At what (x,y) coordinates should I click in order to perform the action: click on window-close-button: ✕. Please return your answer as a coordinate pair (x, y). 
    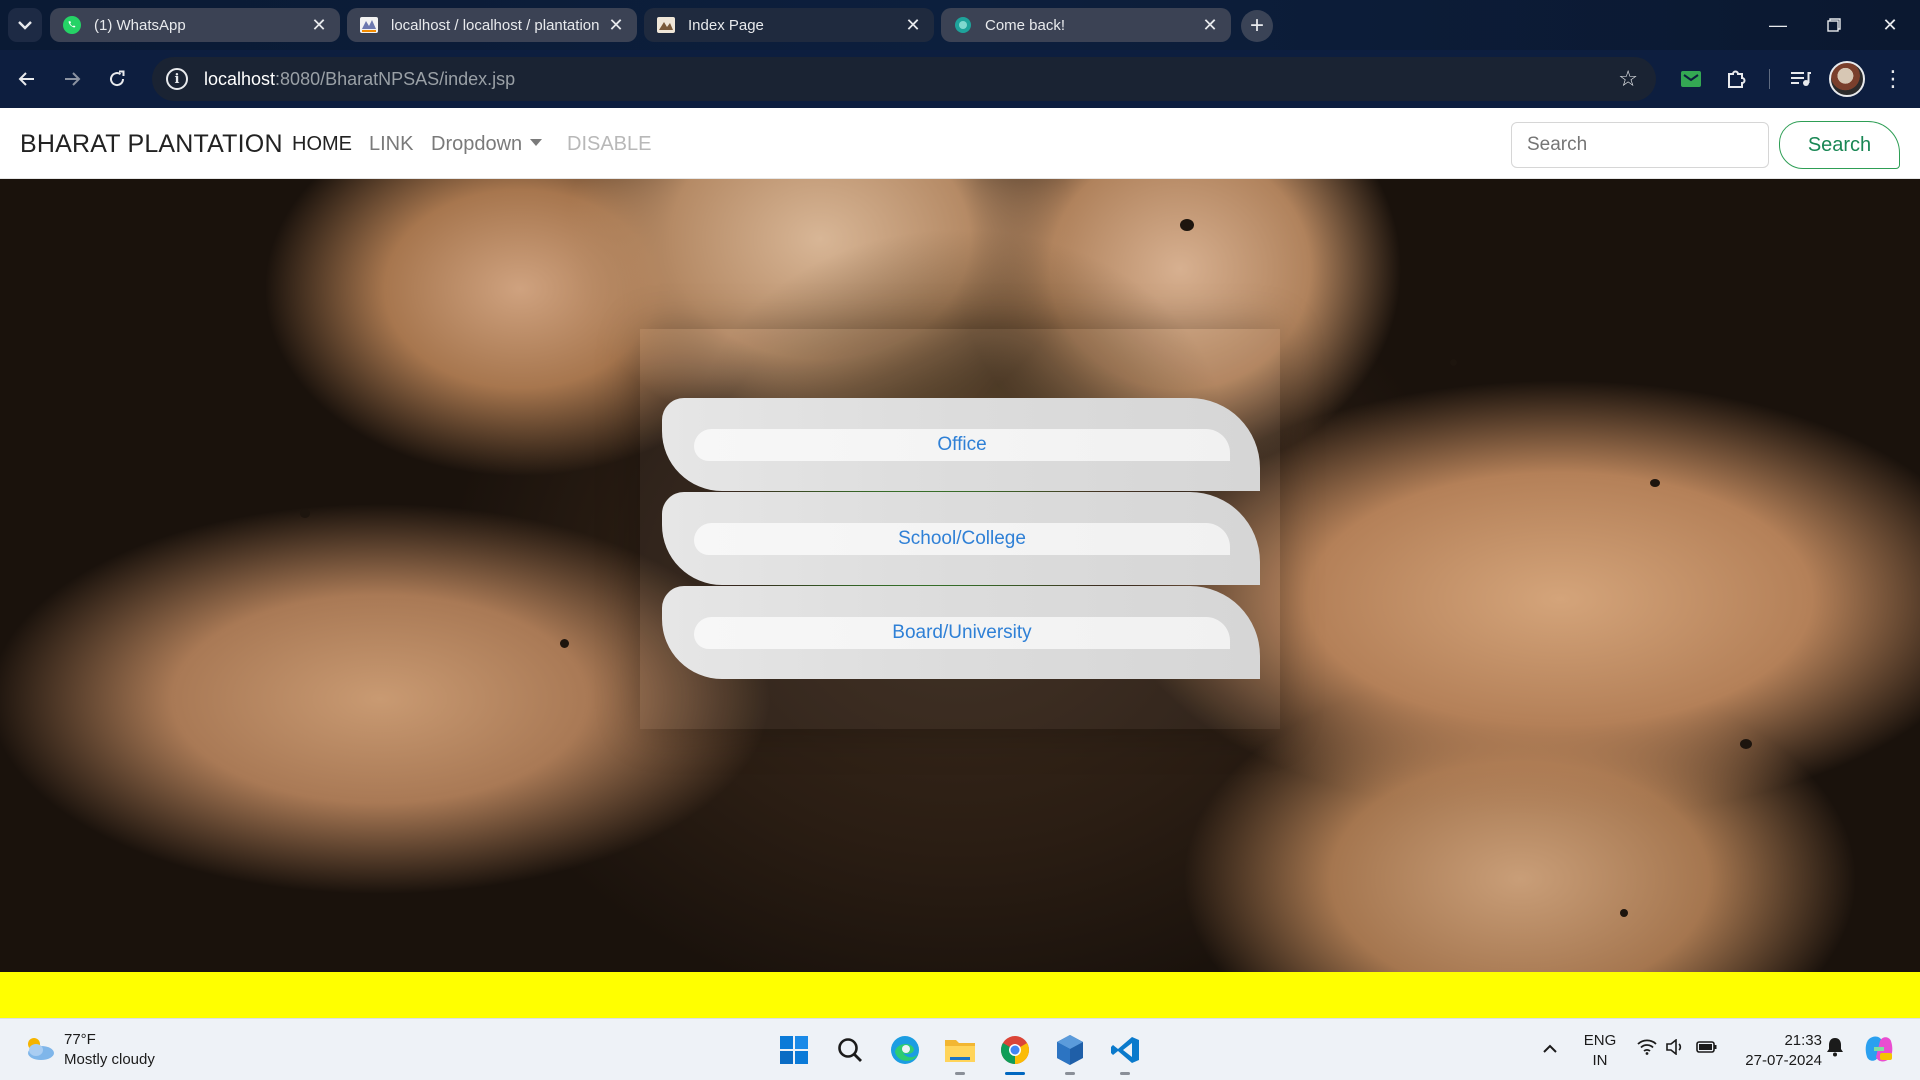
    Looking at the image, I should click on (1890, 25).